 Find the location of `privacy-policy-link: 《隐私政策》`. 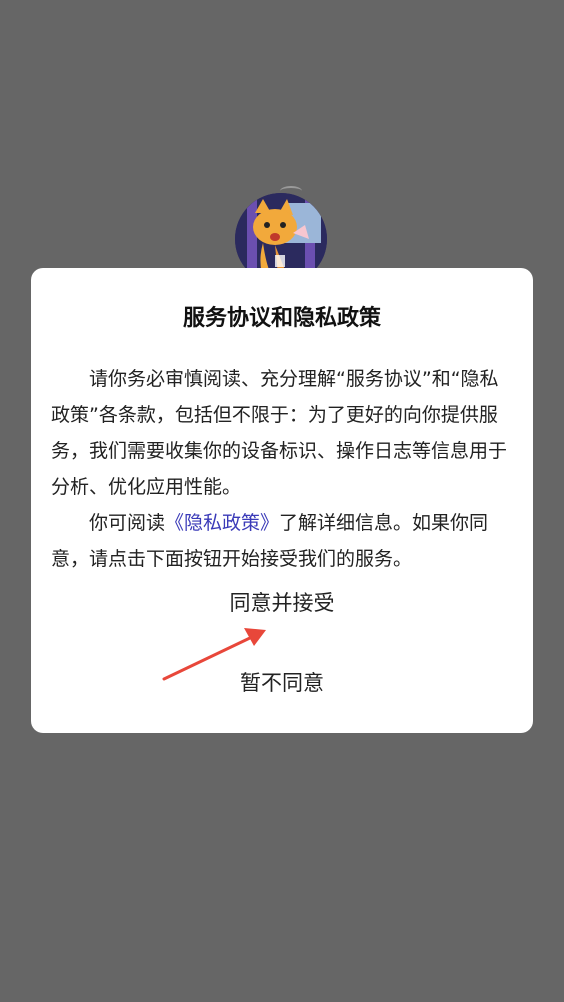

privacy-policy-link: 《隐私政策》 is located at coordinates (222, 523).